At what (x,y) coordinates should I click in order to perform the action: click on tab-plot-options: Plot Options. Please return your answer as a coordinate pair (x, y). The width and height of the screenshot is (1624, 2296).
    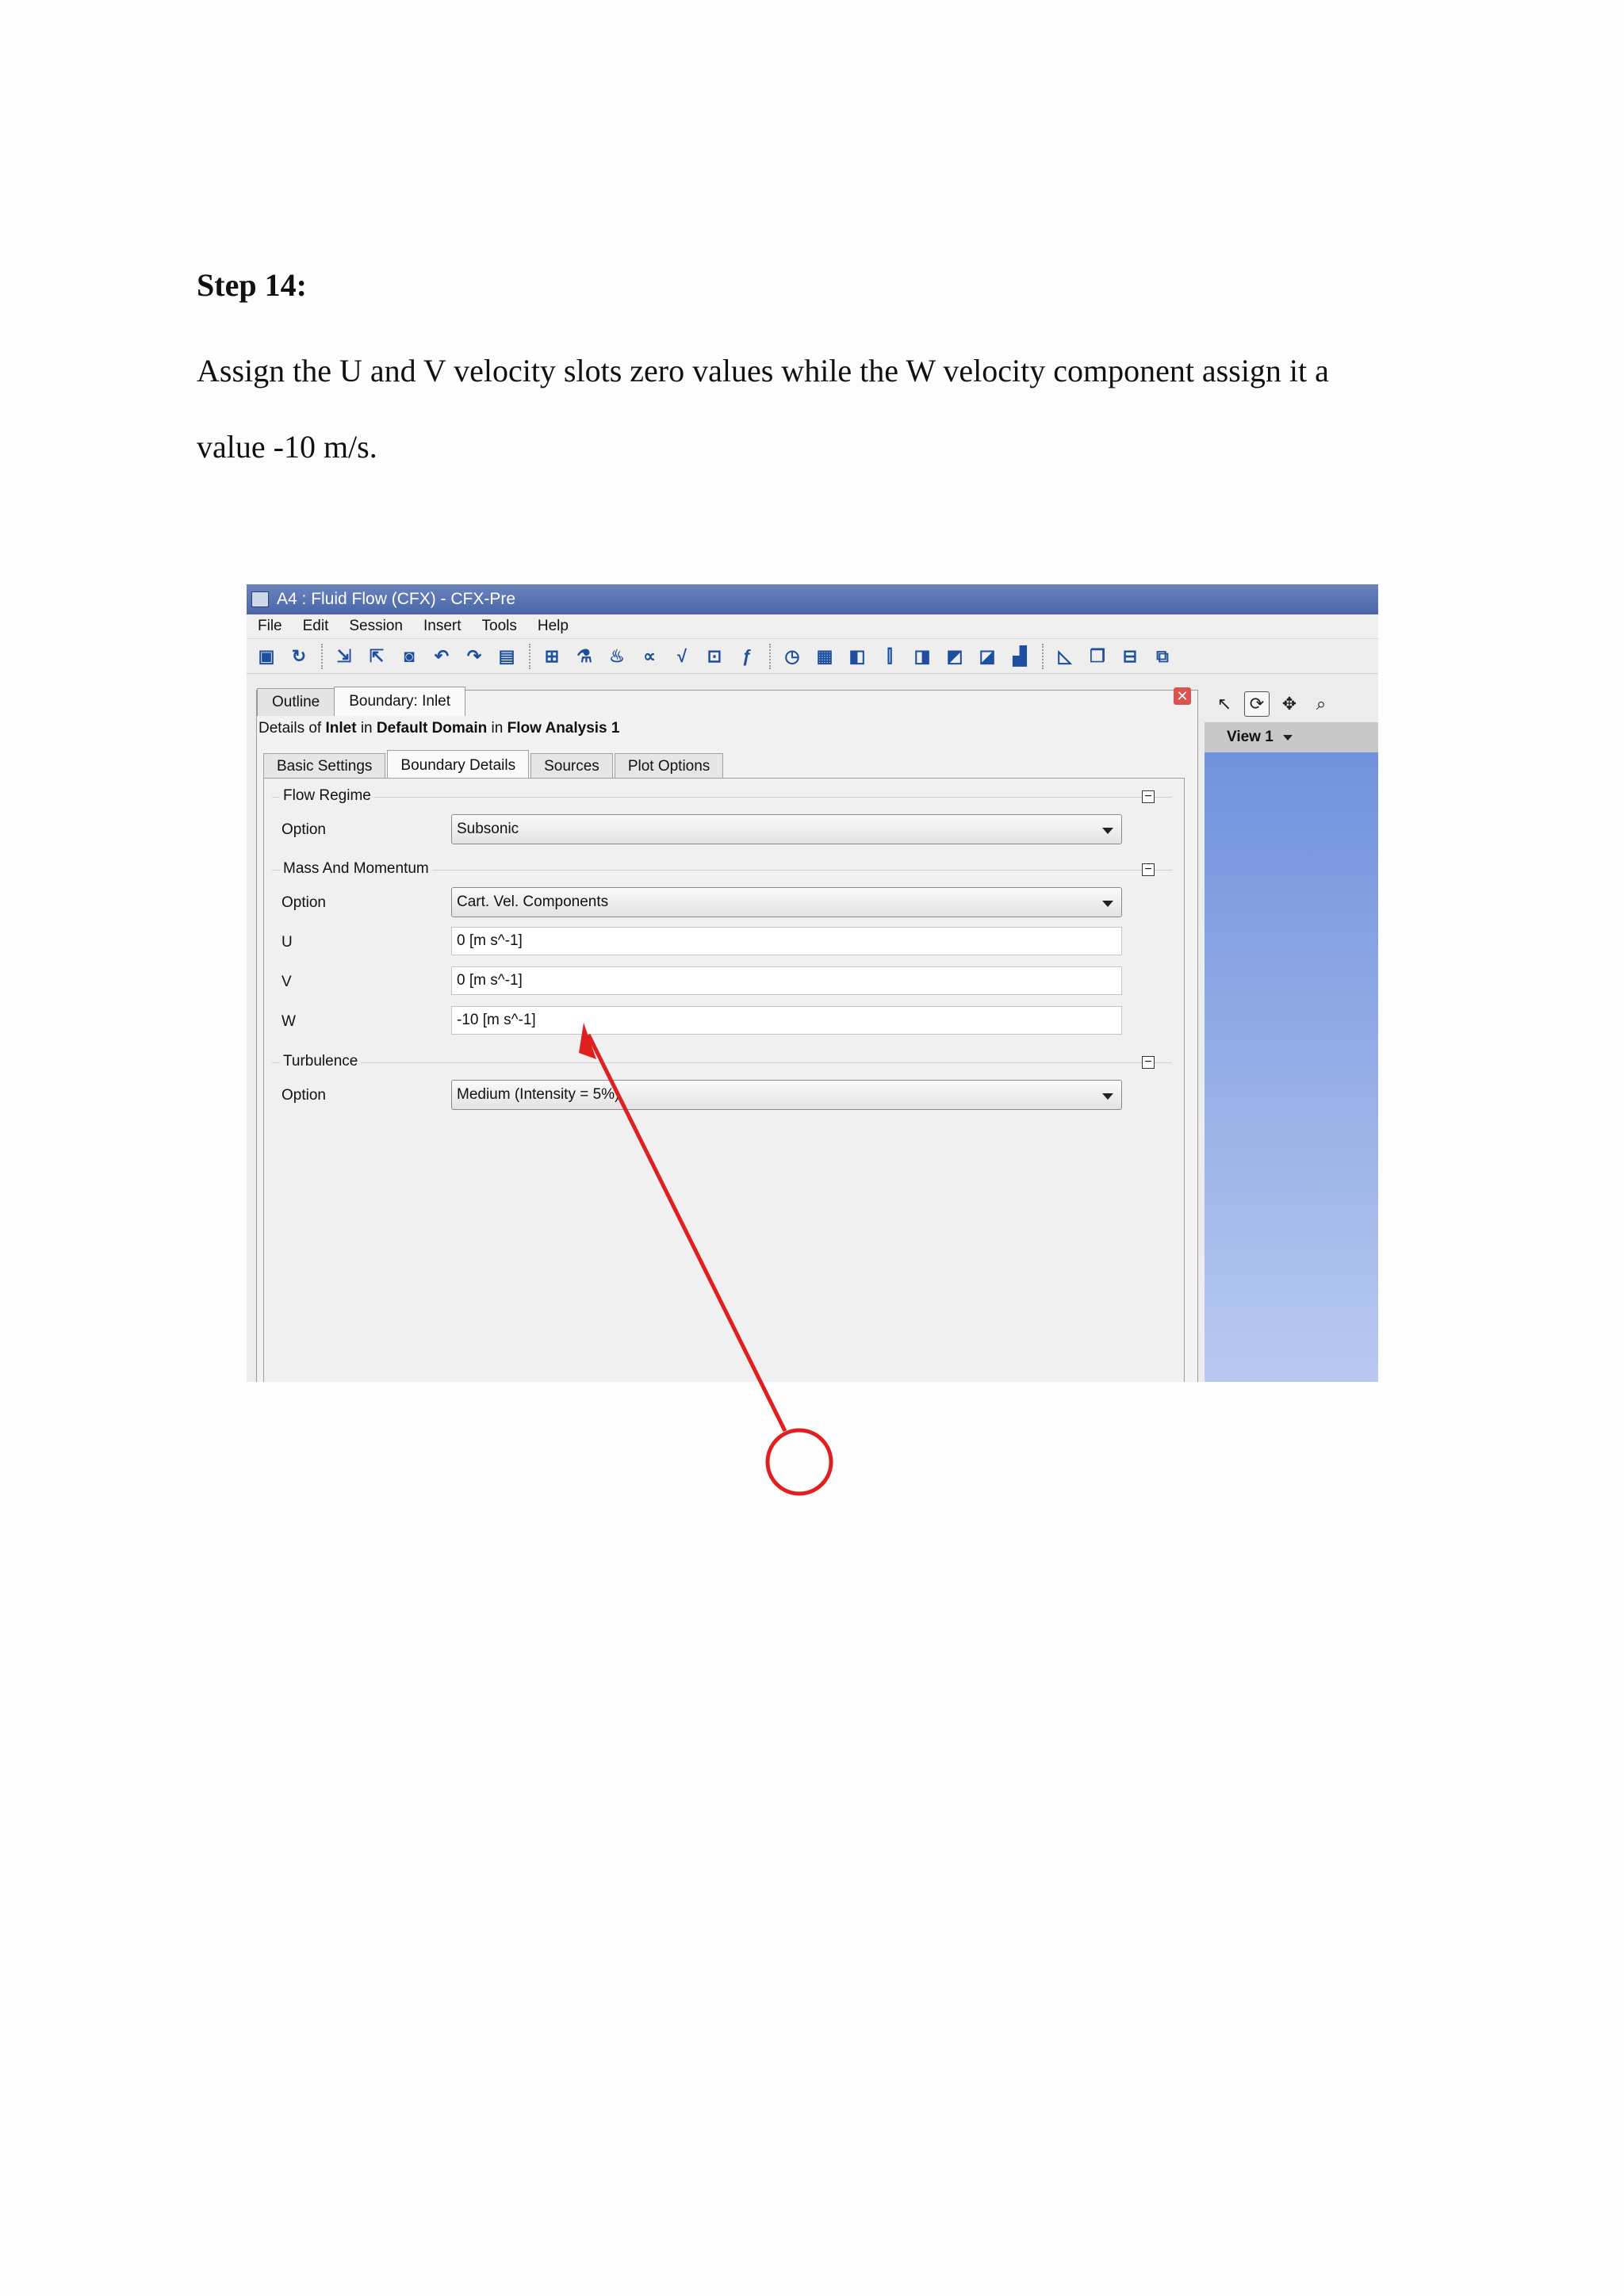
    Looking at the image, I should click on (669, 766).